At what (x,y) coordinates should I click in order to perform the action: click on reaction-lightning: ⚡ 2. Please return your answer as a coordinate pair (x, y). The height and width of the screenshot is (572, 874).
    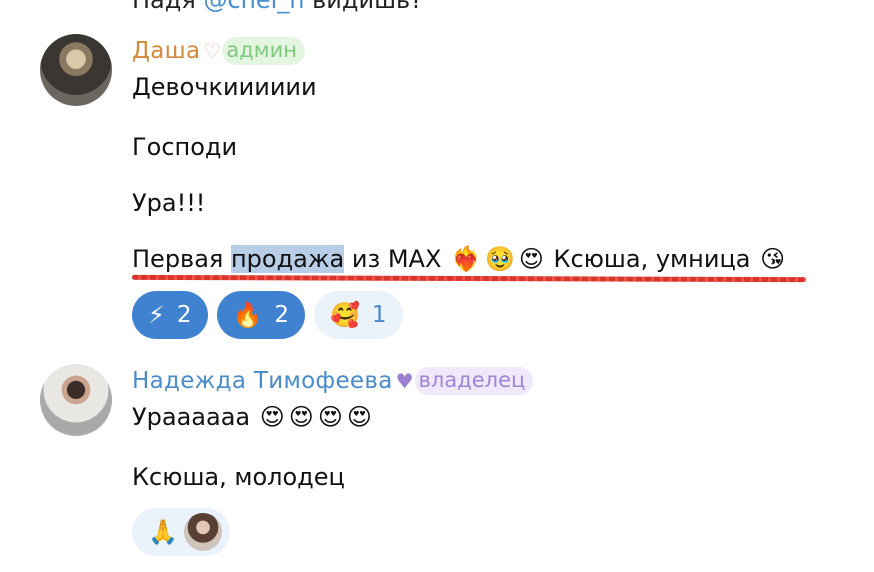
    Looking at the image, I should click on (170, 315).